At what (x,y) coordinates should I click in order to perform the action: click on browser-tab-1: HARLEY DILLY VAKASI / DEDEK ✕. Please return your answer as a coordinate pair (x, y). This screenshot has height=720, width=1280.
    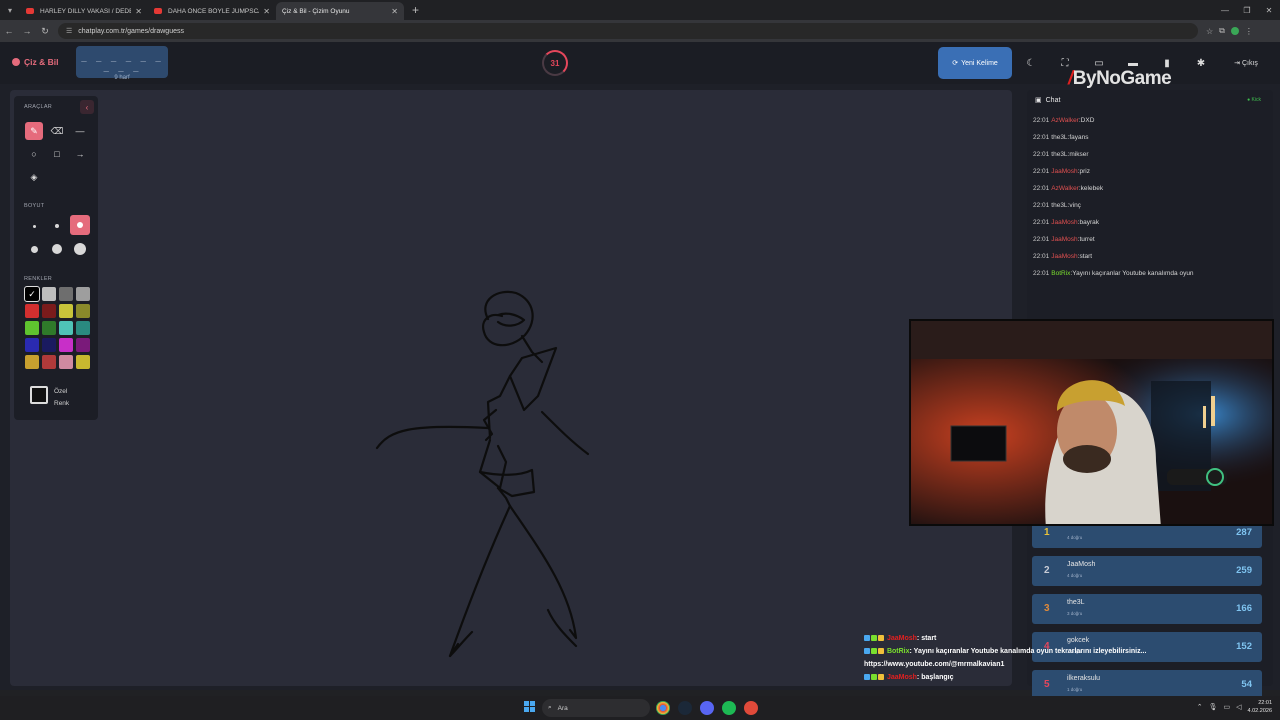
    Looking at the image, I should click on (84, 11).